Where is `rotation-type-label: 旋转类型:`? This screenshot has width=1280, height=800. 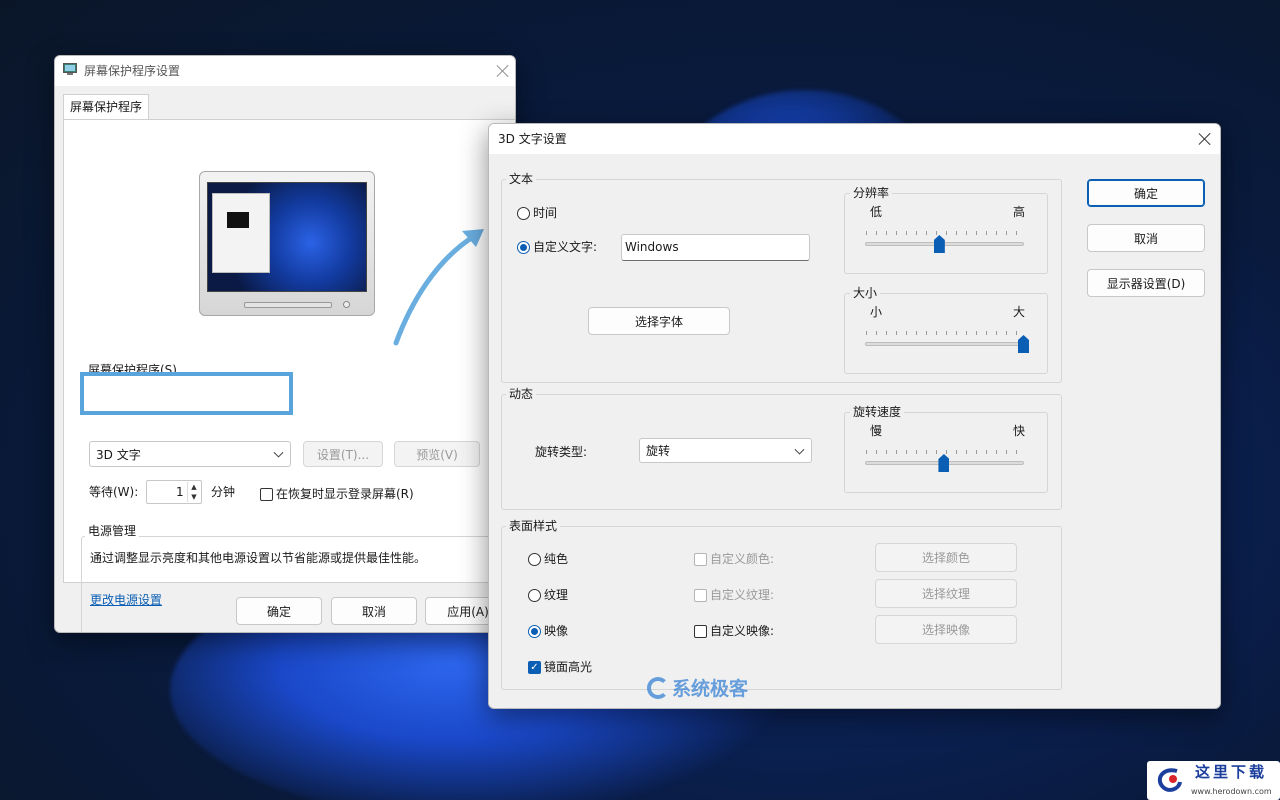
rotation-type-label: 旋转类型: is located at coordinates (561, 452).